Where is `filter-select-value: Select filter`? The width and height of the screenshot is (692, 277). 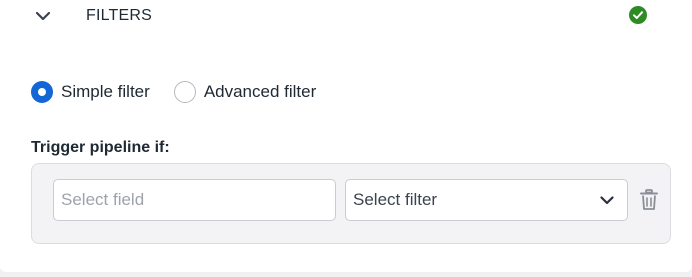 filter-select-value: Select filter is located at coordinates (395, 199).